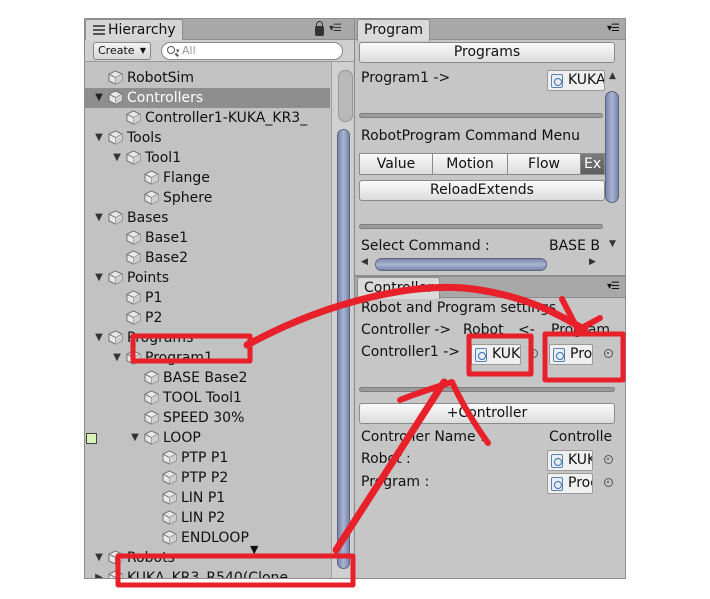 This screenshot has width=710, height=599. What do you see at coordinates (592, 262) in the screenshot?
I see `scroll-right-arrow-icon: ▶` at bounding box center [592, 262].